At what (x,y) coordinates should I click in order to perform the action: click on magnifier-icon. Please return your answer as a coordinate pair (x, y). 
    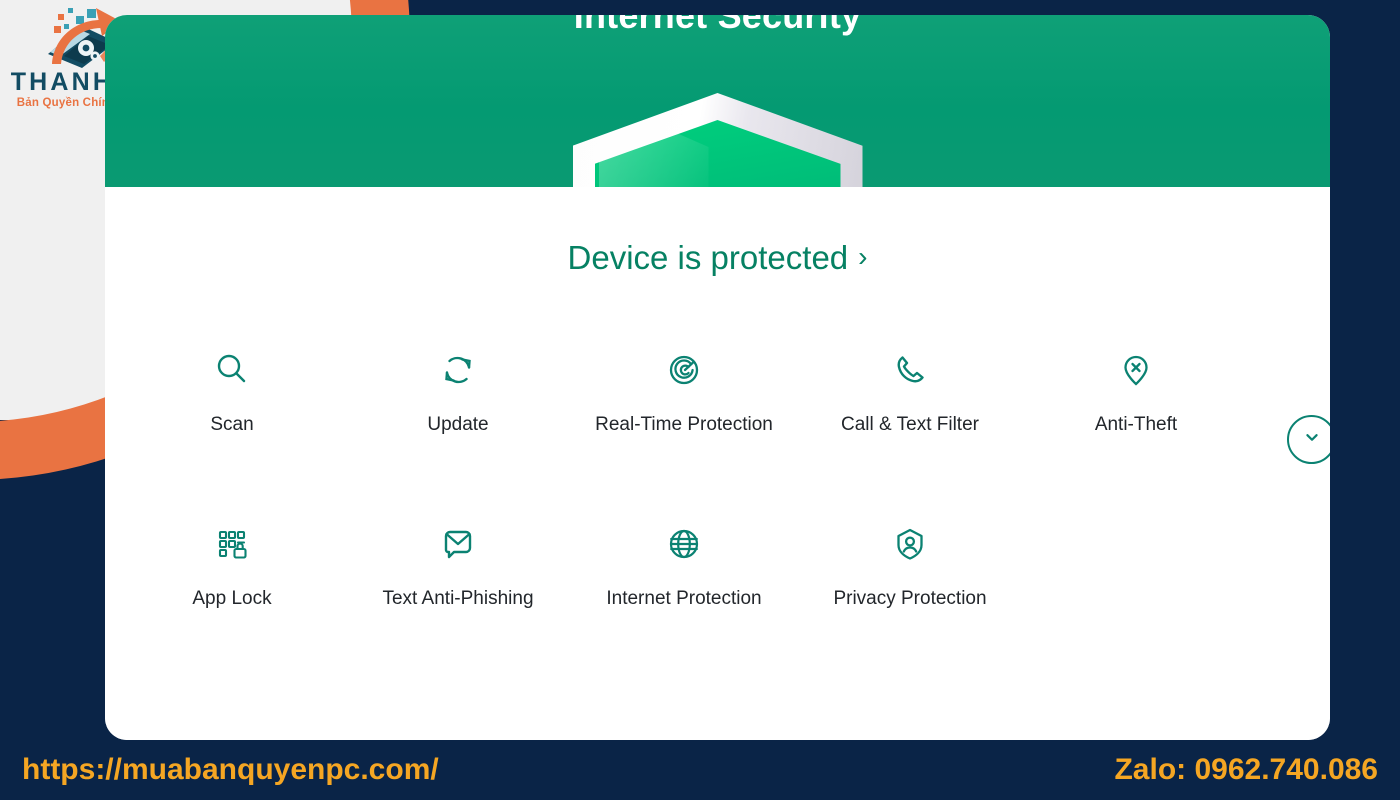
    Looking at the image, I should click on (232, 370).